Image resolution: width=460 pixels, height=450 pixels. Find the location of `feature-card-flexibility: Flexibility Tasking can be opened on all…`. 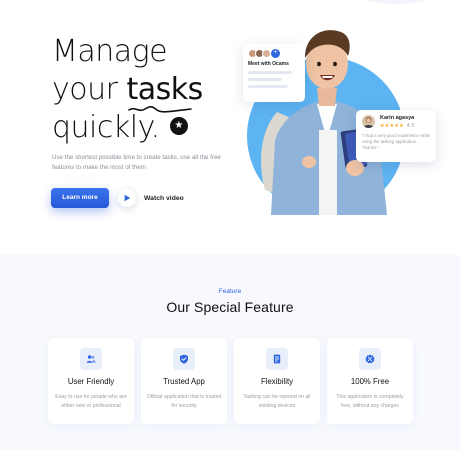

feature-card-flexibility: Flexibility Tasking can be opened on all… is located at coordinates (277, 381).